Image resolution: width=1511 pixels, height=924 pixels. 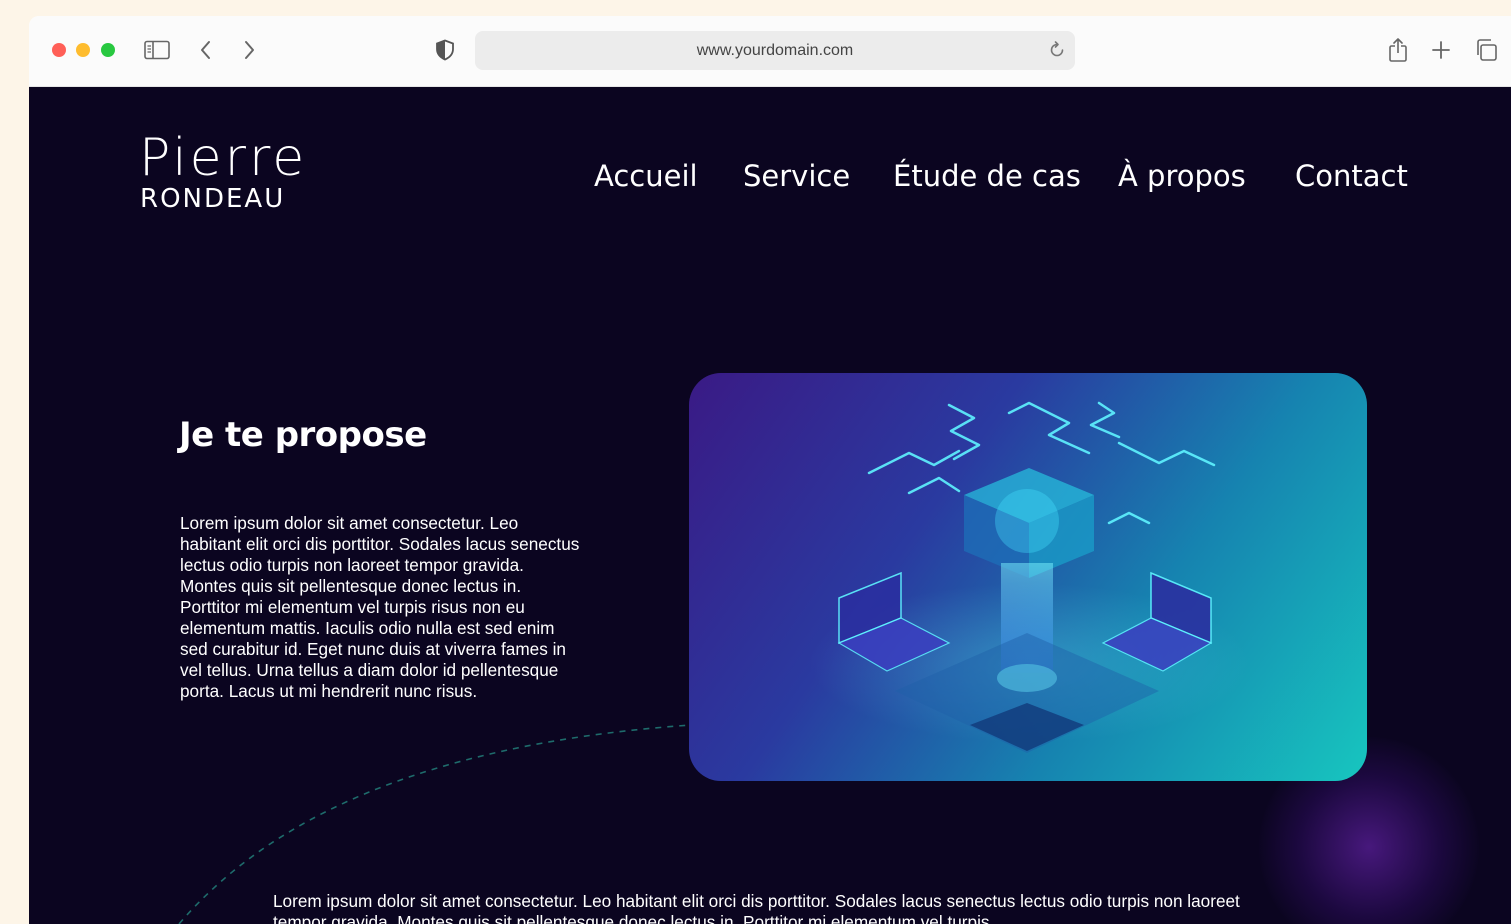 What do you see at coordinates (1057, 52) in the screenshot?
I see `reload-icon` at bounding box center [1057, 52].